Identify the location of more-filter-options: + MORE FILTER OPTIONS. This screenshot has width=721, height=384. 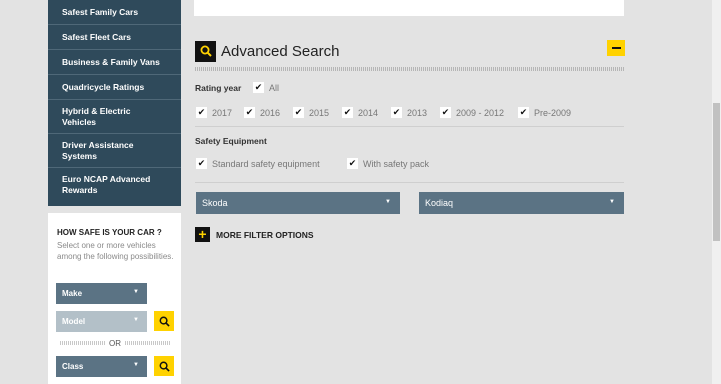
(254, 234).